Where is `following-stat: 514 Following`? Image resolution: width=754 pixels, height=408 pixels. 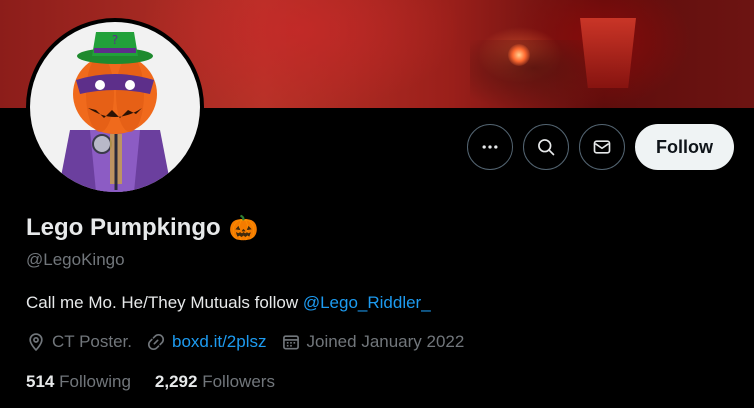
following-stat: 514 Following is located at coordinates (78, 382).